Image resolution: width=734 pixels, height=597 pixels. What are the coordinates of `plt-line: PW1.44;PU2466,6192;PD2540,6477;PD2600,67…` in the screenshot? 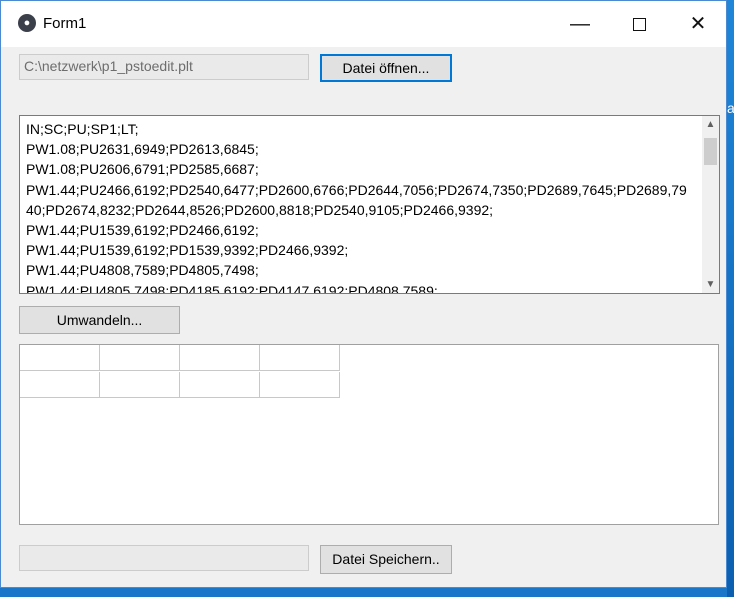 It's located at (356, 199).